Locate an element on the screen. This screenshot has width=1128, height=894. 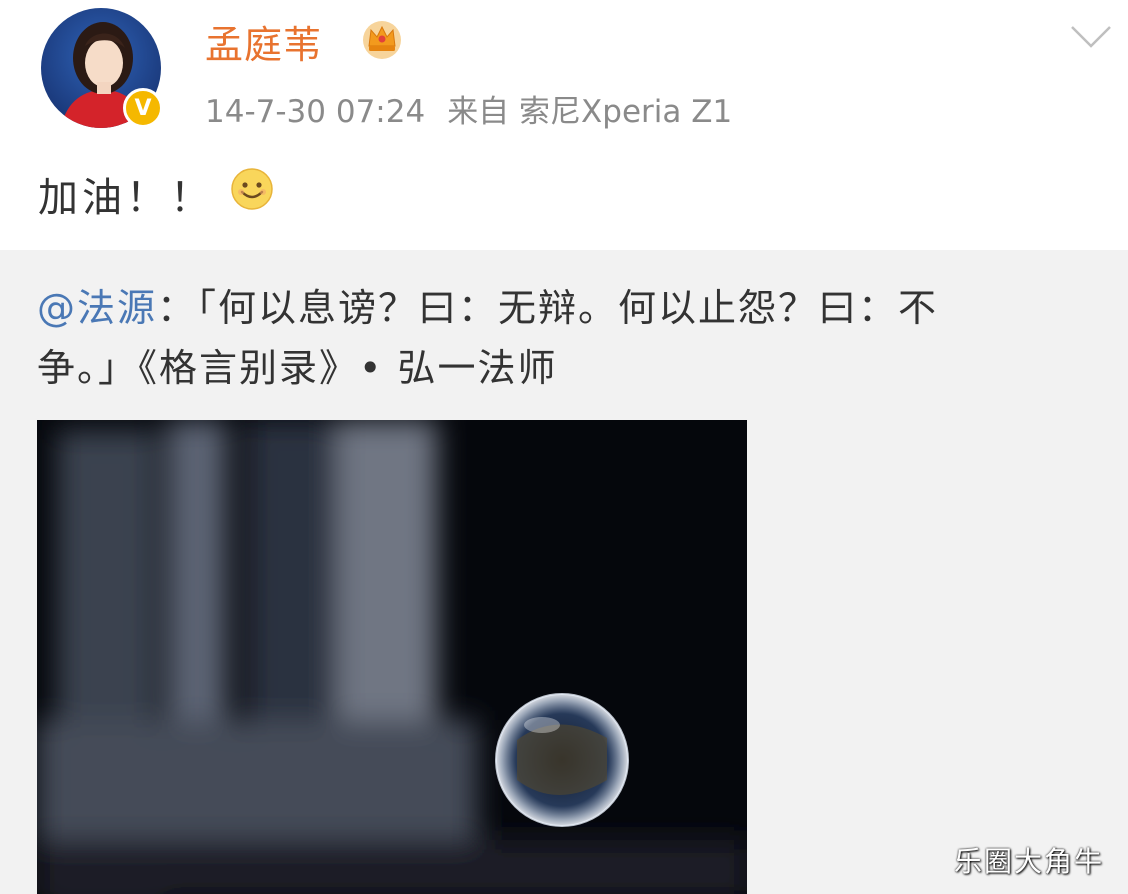
chevron-down-icon is located at coordinates (1091, 37).